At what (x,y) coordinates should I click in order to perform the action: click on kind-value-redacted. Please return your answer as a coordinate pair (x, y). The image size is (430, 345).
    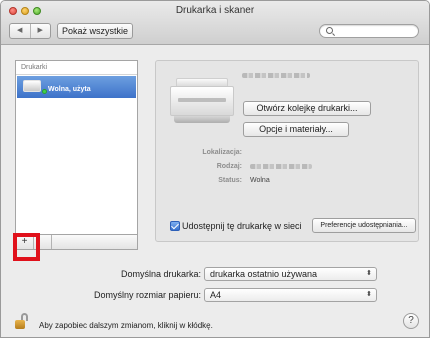
    Looking at the image, I should click on (281, 166).